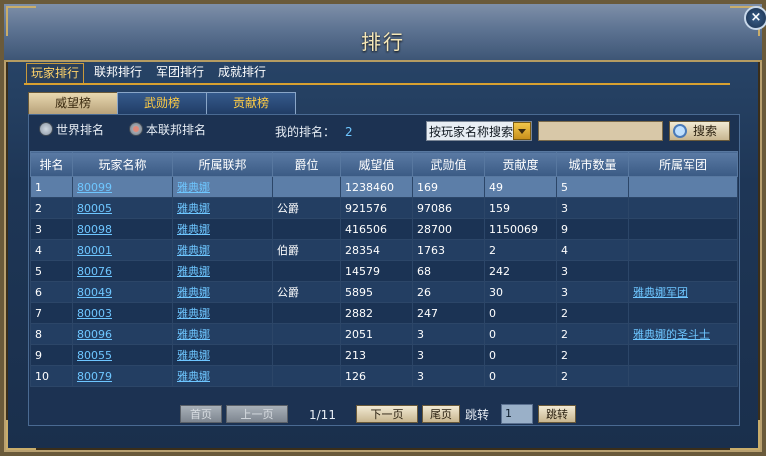 The image size is (766, 456). Describe the element at coordinates (94, 376) in the screenshot. I see `player-name-link: 80079` at that location.